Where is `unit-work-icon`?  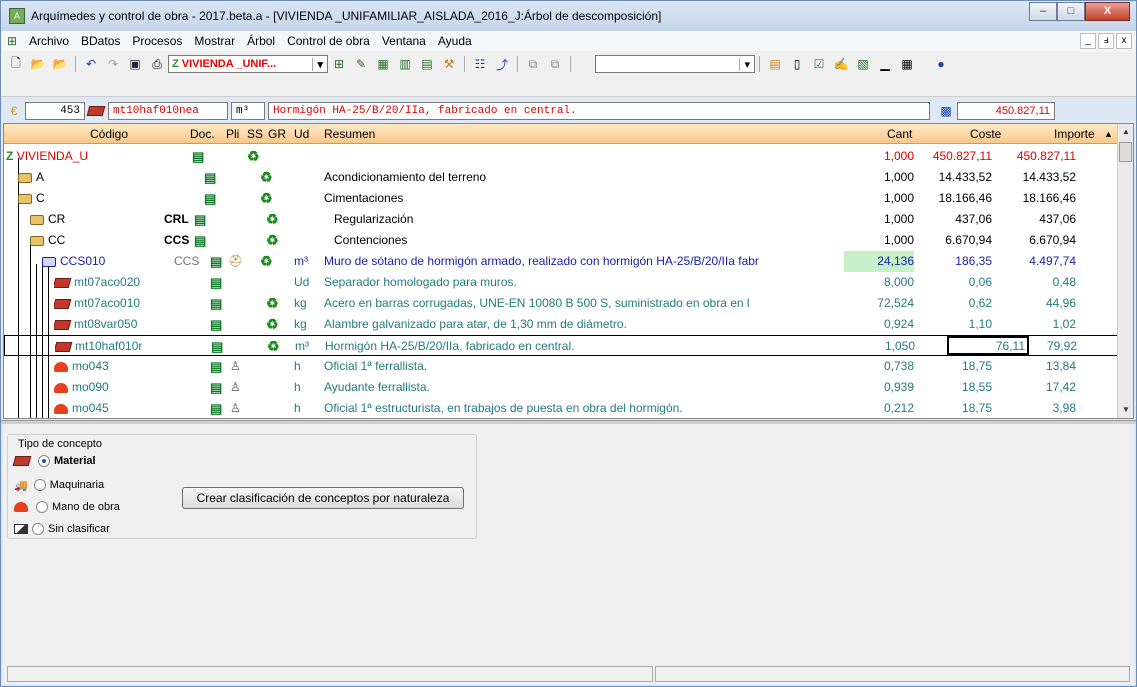
unit-work-icon is located at coordinates (49, 261).